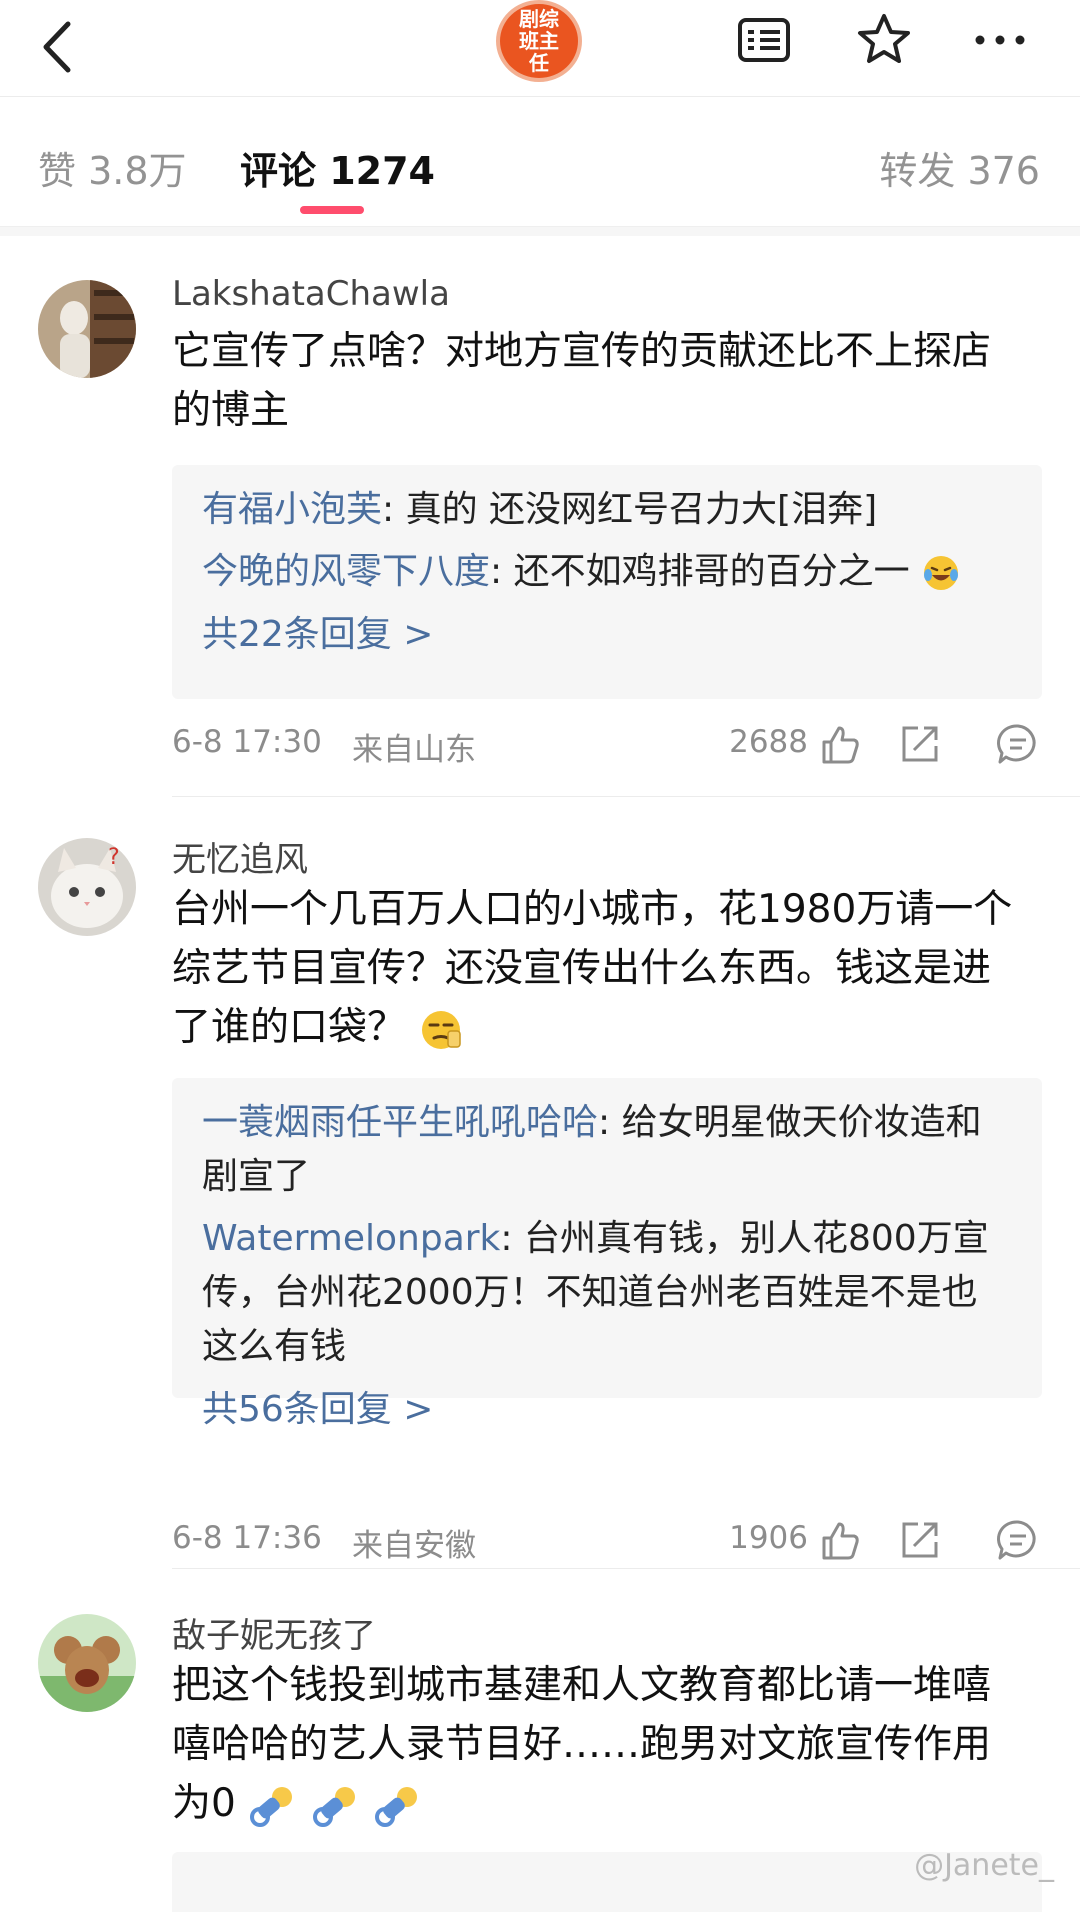 The height and width of the screenshot is (1912, 1080). What do you see at coordinates (607, 572) in the screenshot?
I see `reply-item: 今晚的风零下八度: 还不如鸡排哥的百分之一` at bounding box center [607, 572].